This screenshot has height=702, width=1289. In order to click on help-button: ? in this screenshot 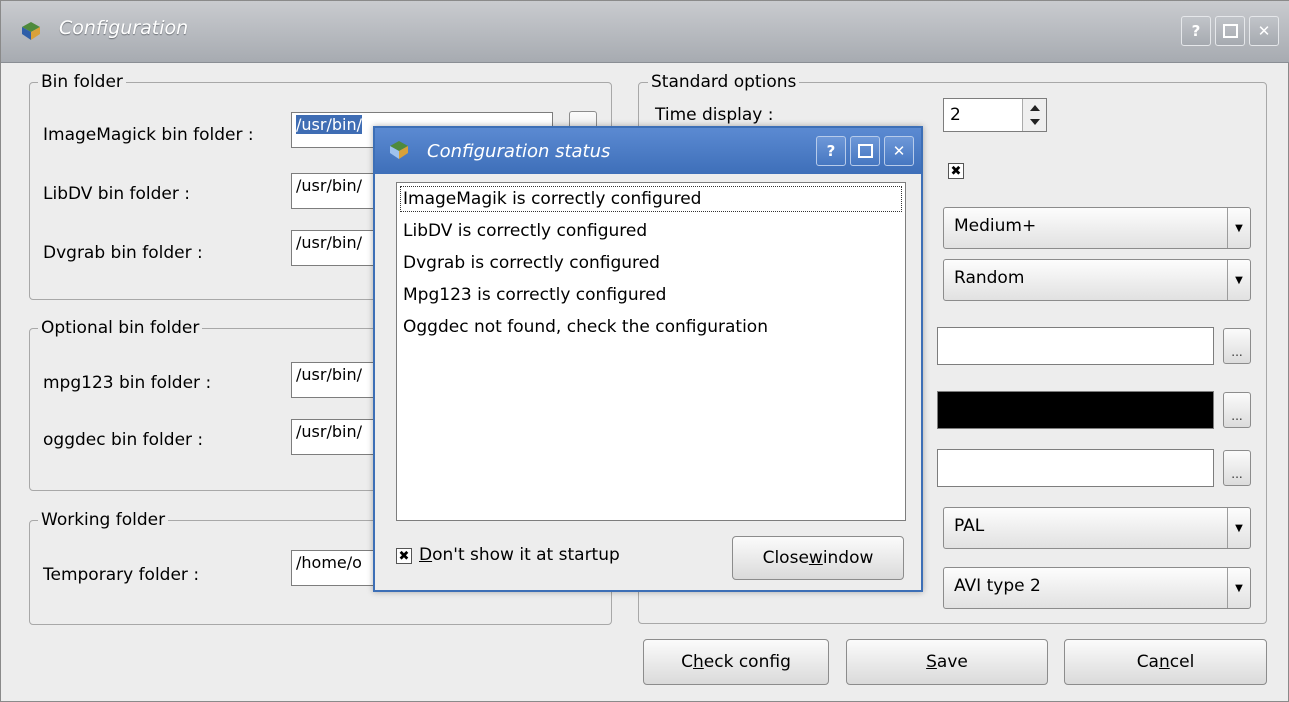, I will do `click(1196, 31)`.